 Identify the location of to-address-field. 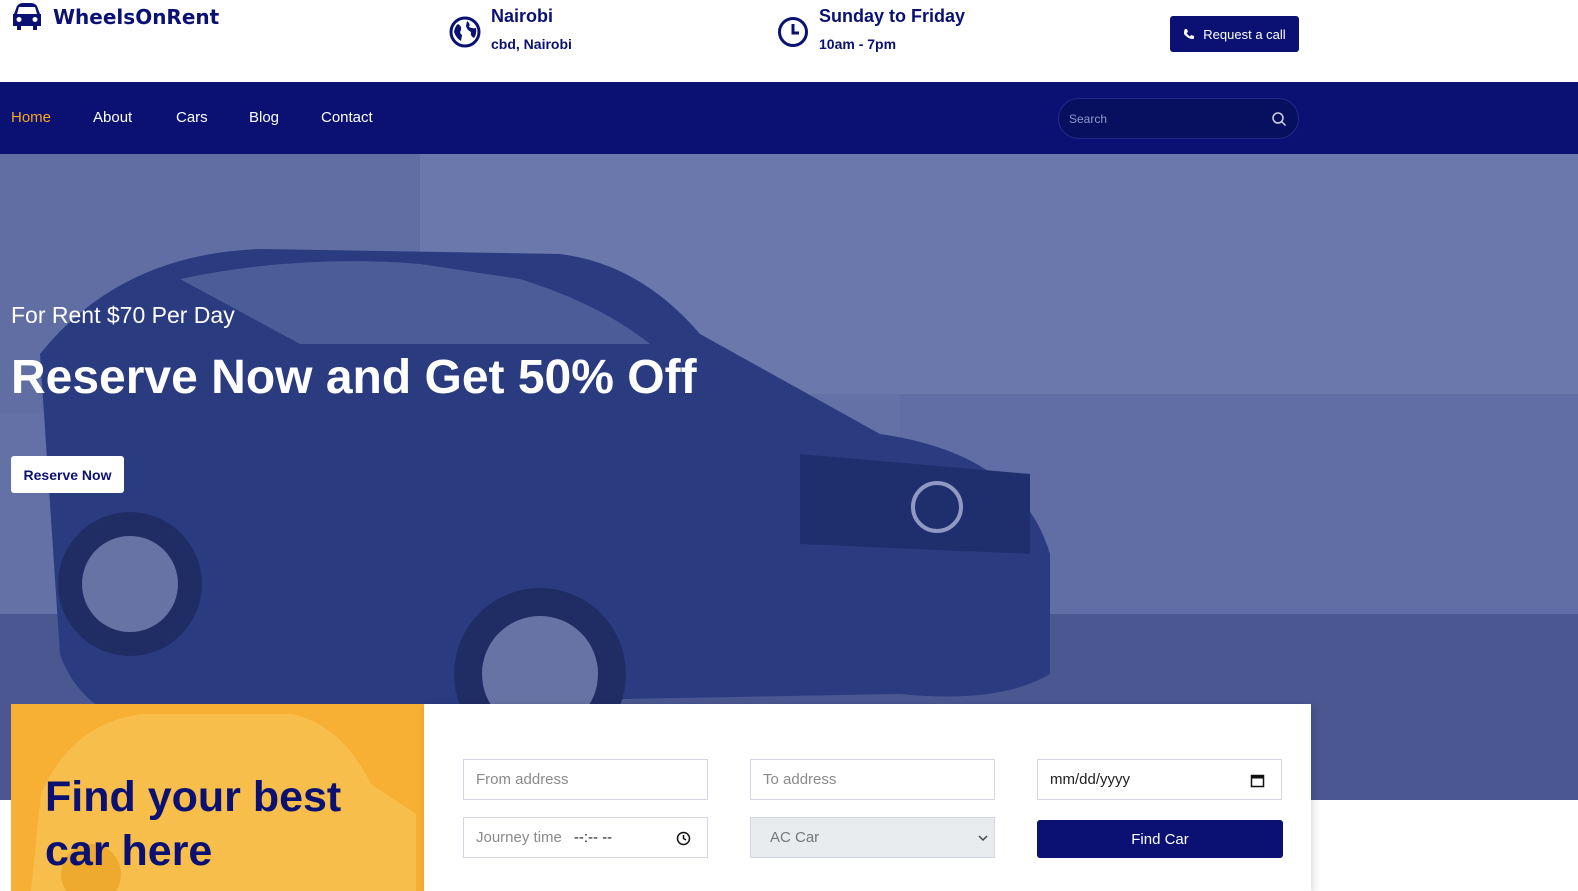
(872, 779).